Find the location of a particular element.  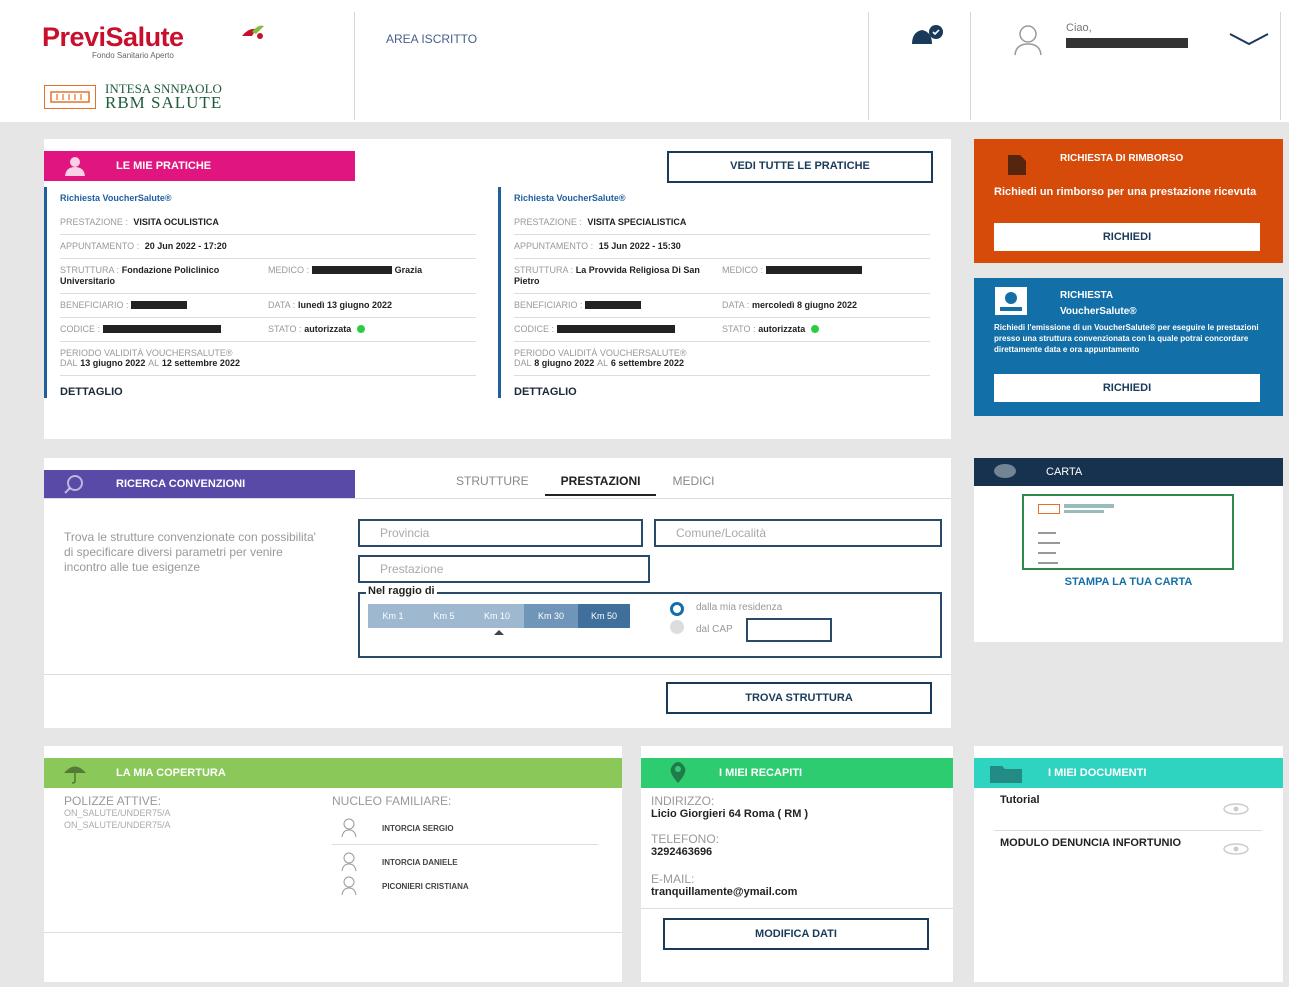

tab-strutture: STRUTTURE is located at coordinates (492, 485).